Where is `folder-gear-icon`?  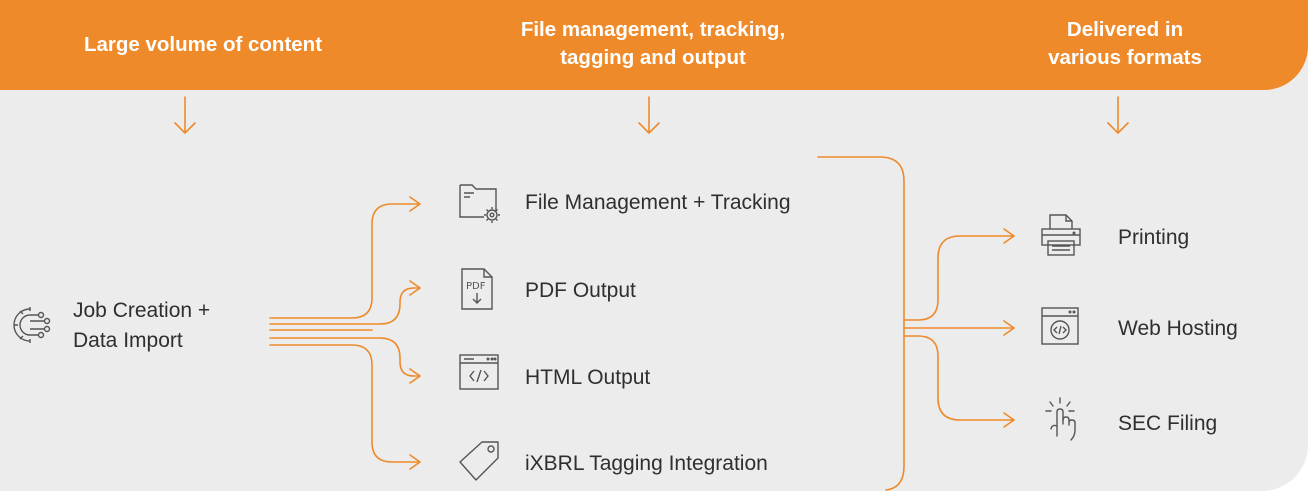 folder-gear-icon is located at coordinates (479, 203).